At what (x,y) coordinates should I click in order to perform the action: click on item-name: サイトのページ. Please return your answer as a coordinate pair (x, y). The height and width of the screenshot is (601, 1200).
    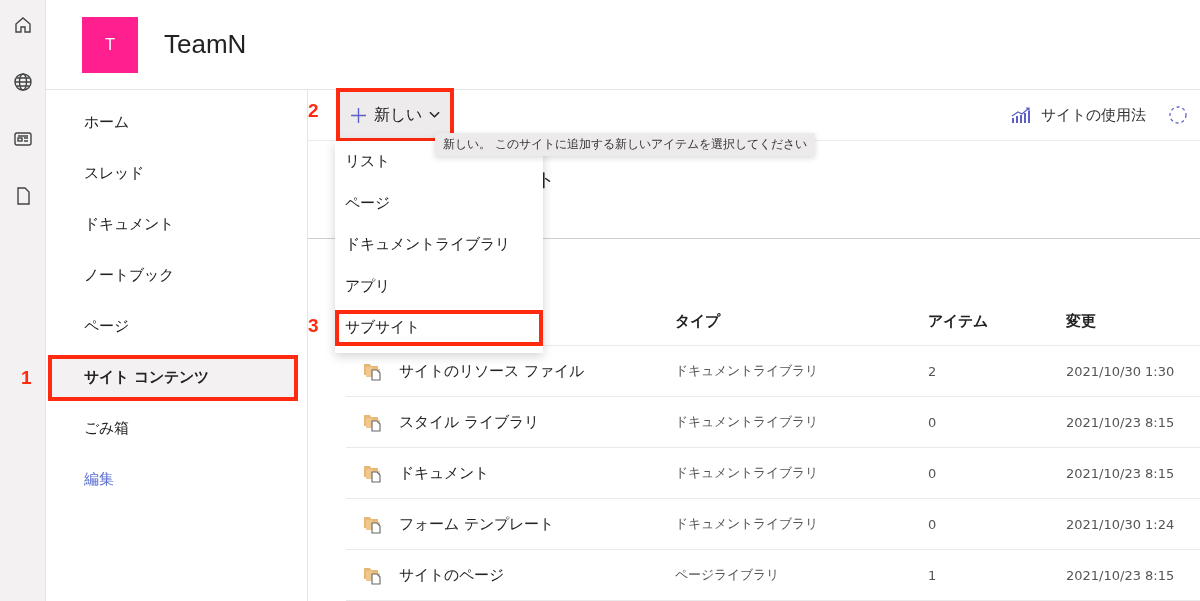
    Looking at the image, I should click on (537, 575).